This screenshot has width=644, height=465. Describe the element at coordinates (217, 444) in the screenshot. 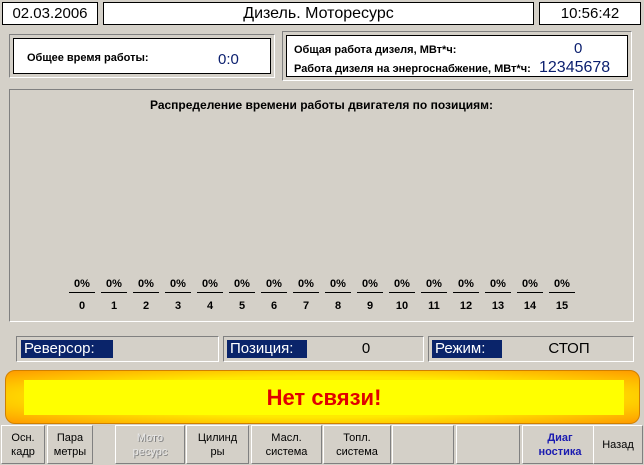

I see `nav-cylinders-button: Цилинд ры` at that location.